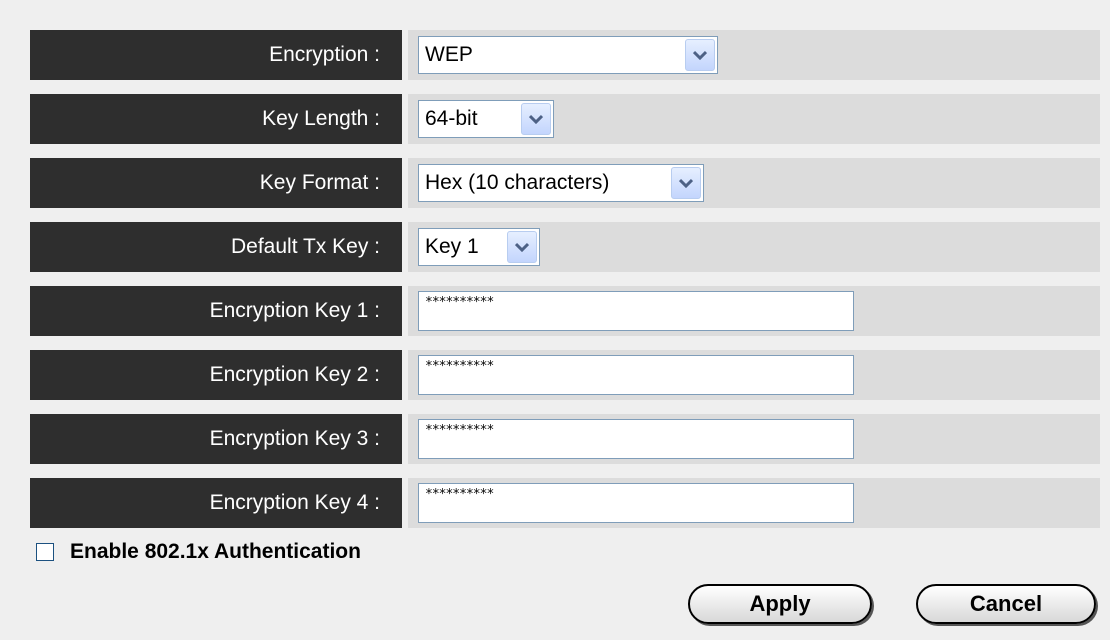 This screenshot has width=1110, height=640. What do you see at coordinates (216, 439) in the screenshot?
I see `encryption-key-3-label: Encryption Key 3 :` at bounding box center [216, 439].